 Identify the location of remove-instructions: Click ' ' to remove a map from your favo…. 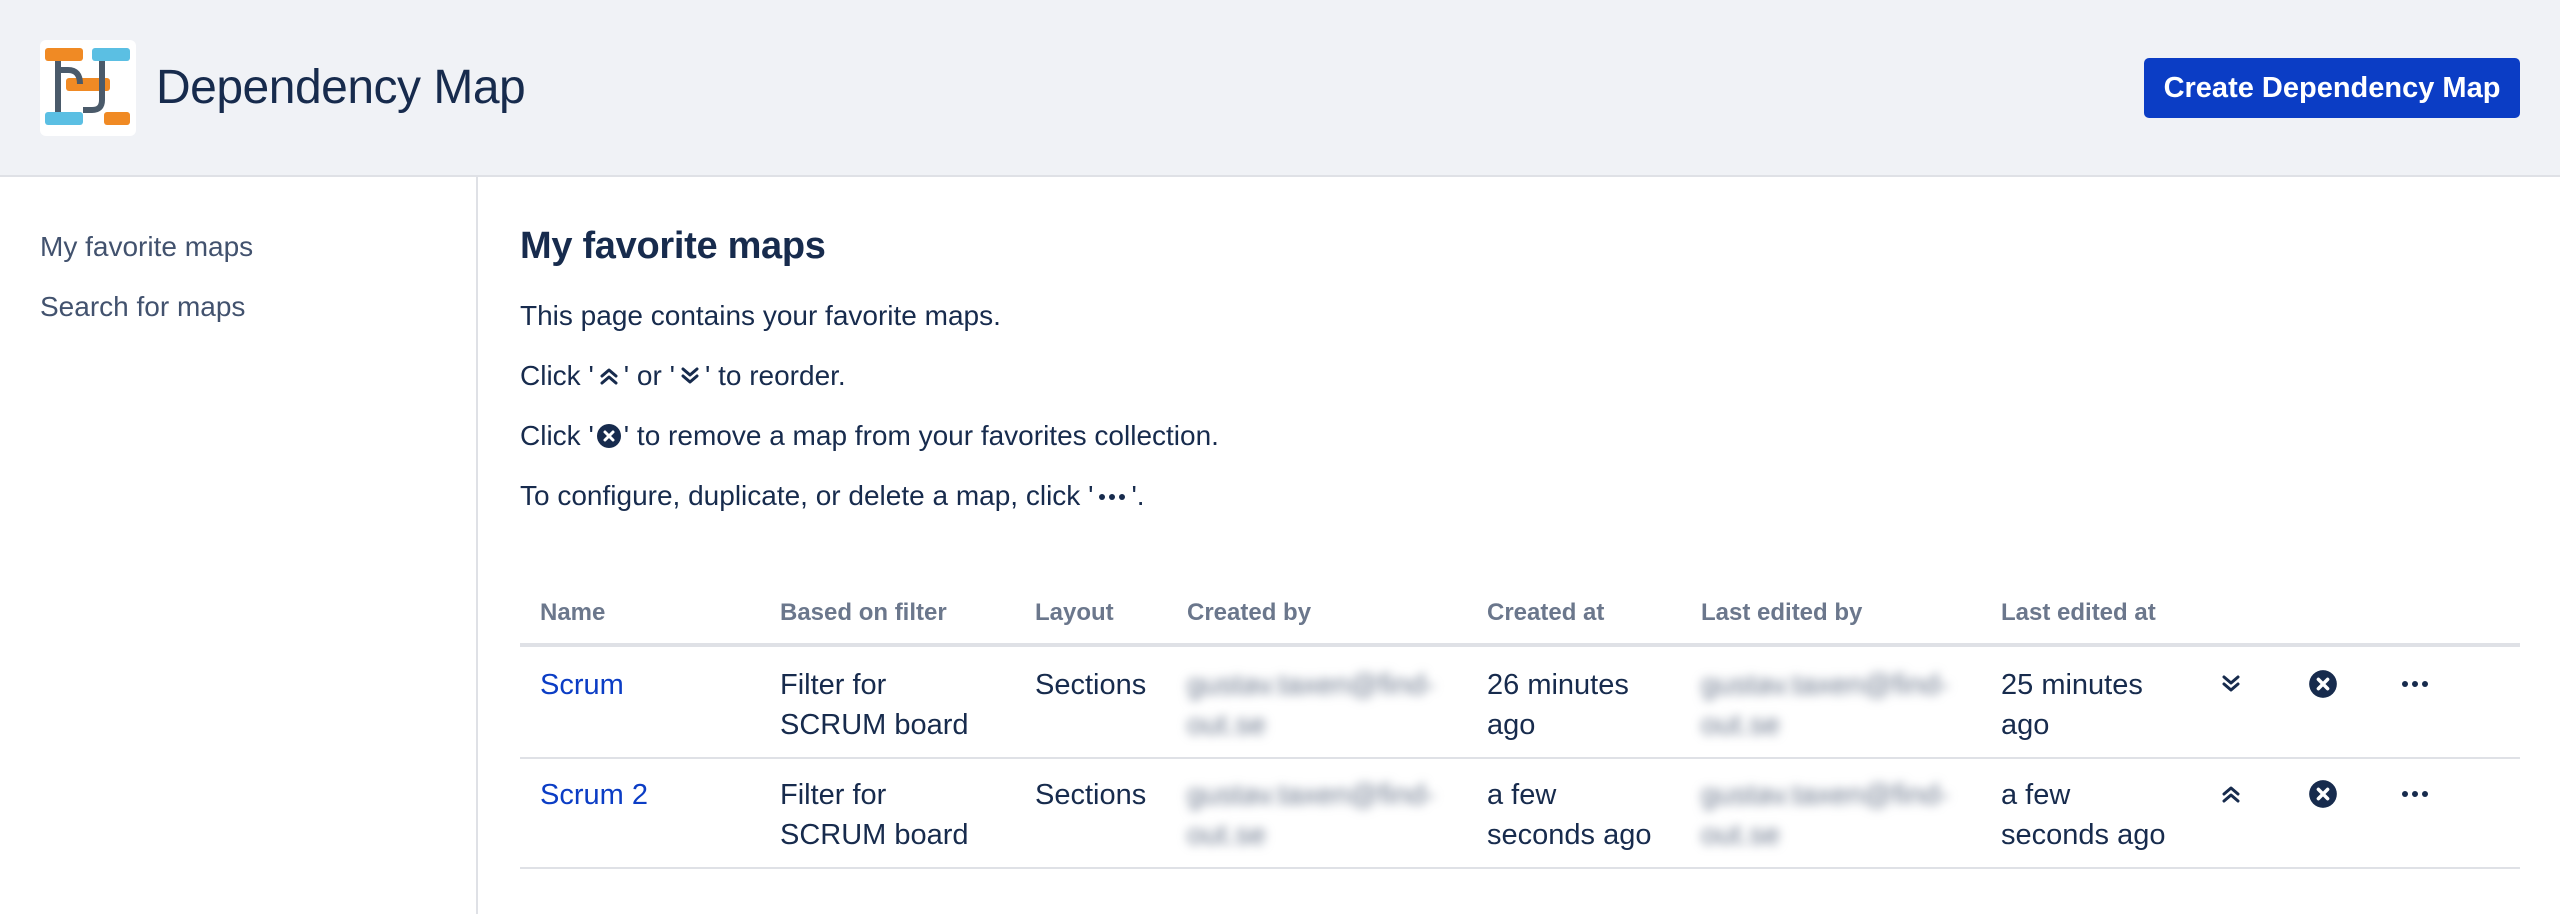
(869, 436).